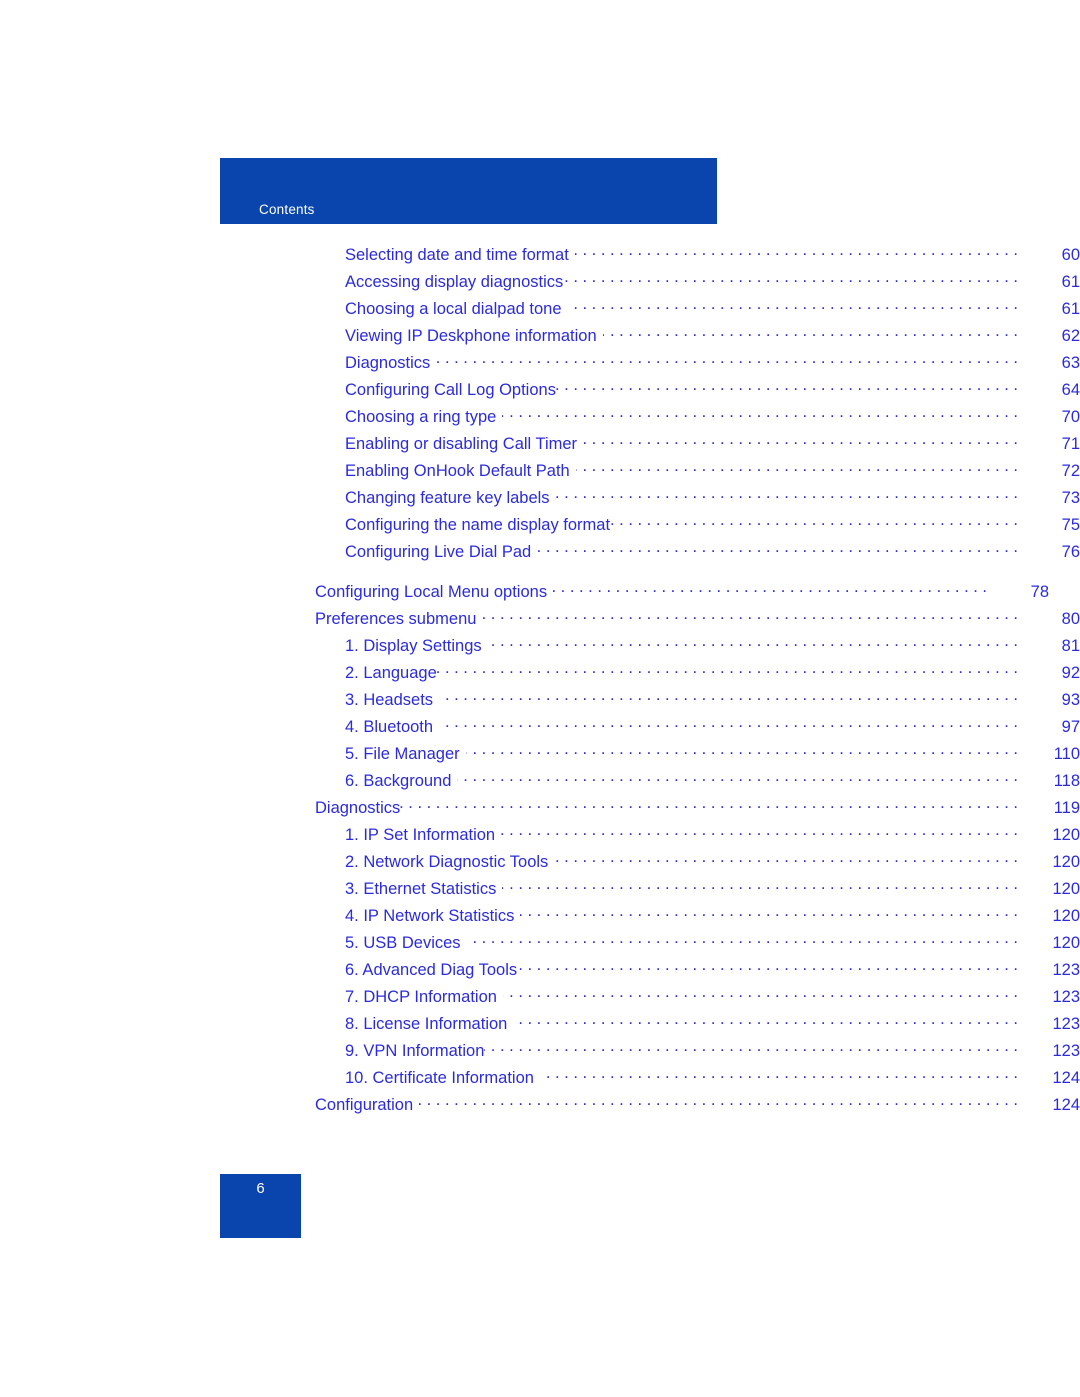  Describe the element at coordinates (402, 753) in the screenshot. I see `toc-entry-label: 5. File Manager` at that location.